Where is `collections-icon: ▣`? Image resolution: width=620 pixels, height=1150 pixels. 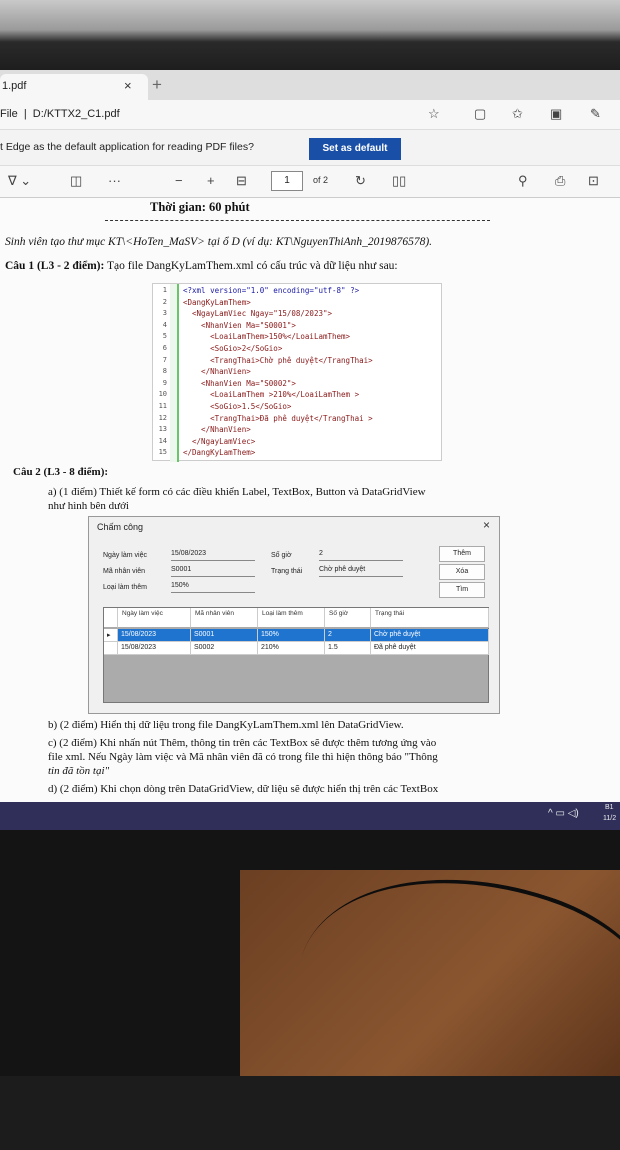
collections-icon: ▣ is located at coordinates (556, 114).